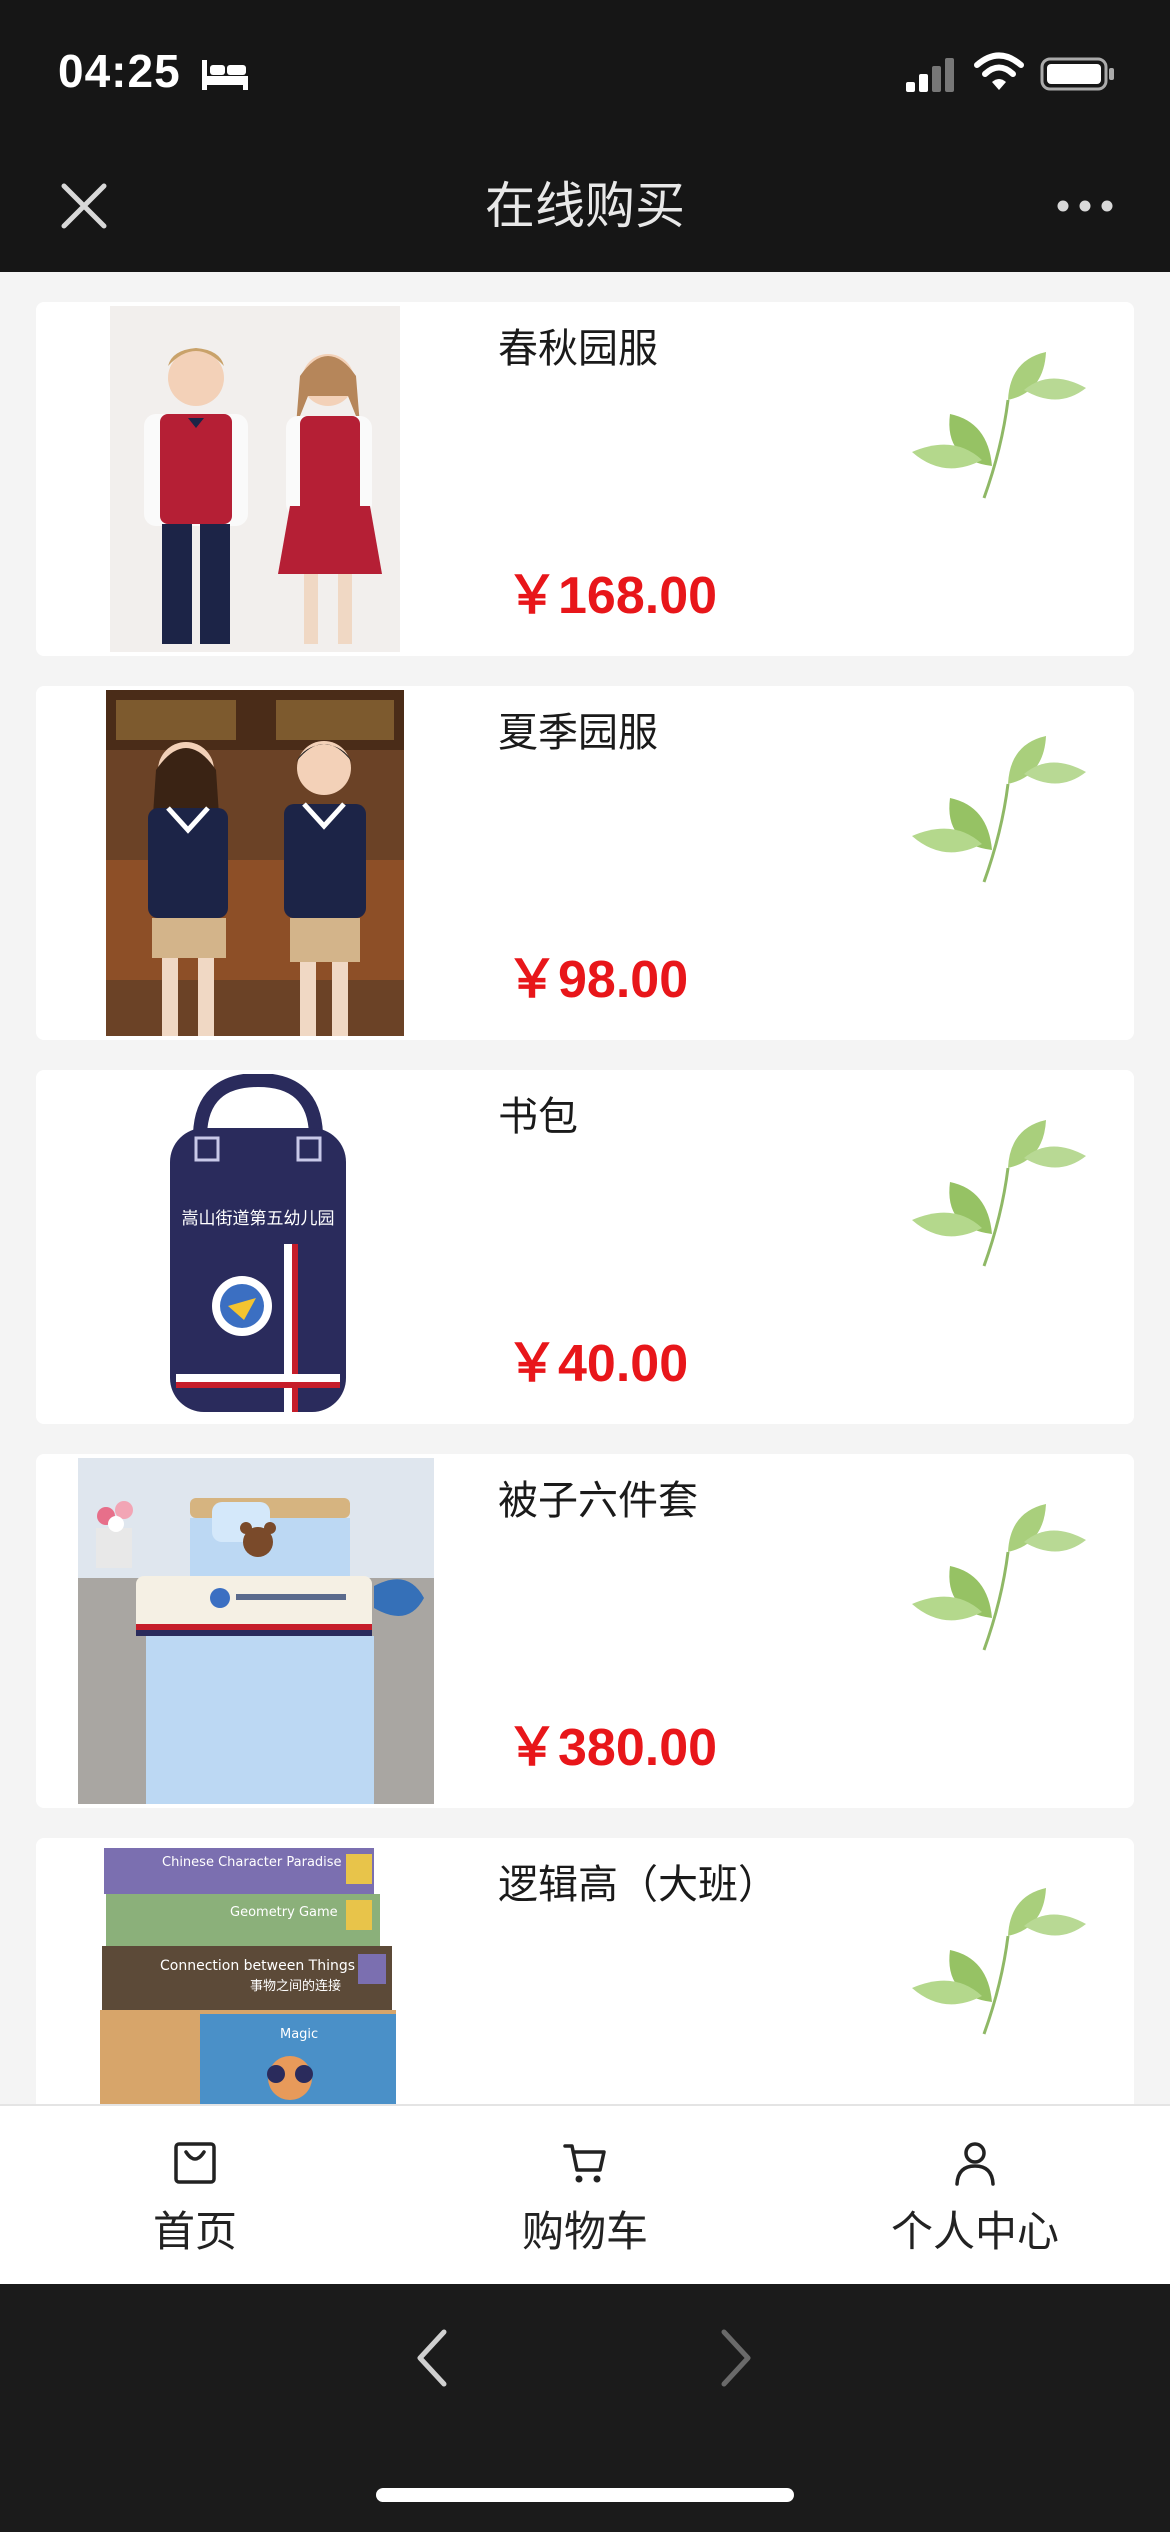 This screenshot has width=1170, height=2532. I want to click on status-time: 04:25, so click(119, 71).